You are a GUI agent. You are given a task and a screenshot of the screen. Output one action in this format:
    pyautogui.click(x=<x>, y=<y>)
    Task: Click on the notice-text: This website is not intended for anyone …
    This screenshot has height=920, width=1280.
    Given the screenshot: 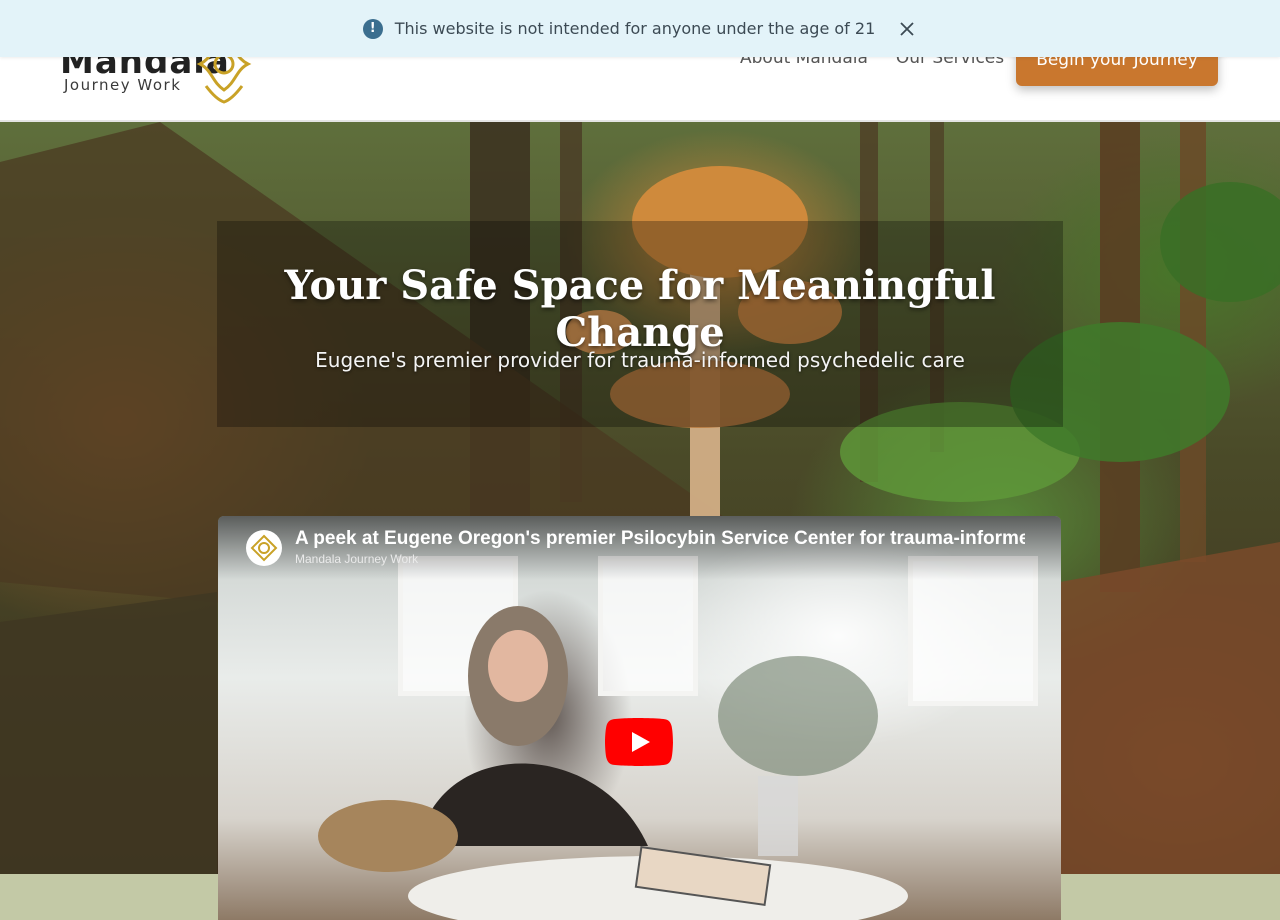 What is the action you would take?
    pyautogui.click(x=635, y=28)
    